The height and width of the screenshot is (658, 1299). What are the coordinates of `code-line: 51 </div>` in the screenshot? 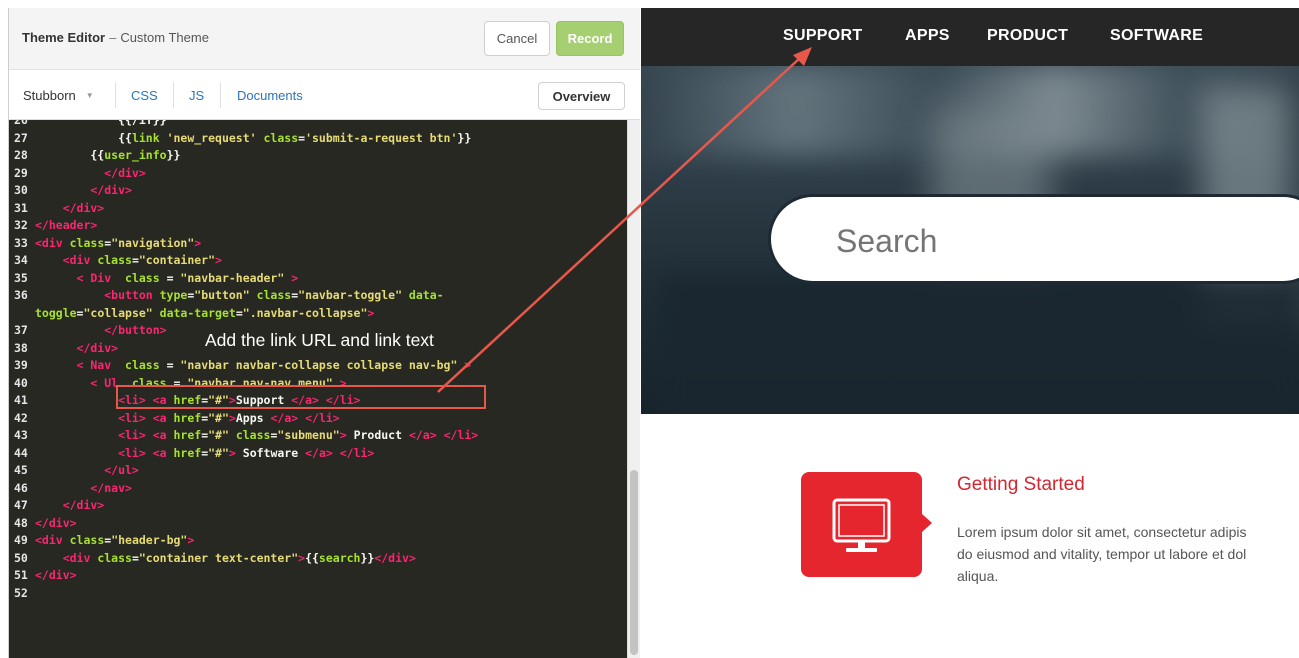 It's located at (43, 576).